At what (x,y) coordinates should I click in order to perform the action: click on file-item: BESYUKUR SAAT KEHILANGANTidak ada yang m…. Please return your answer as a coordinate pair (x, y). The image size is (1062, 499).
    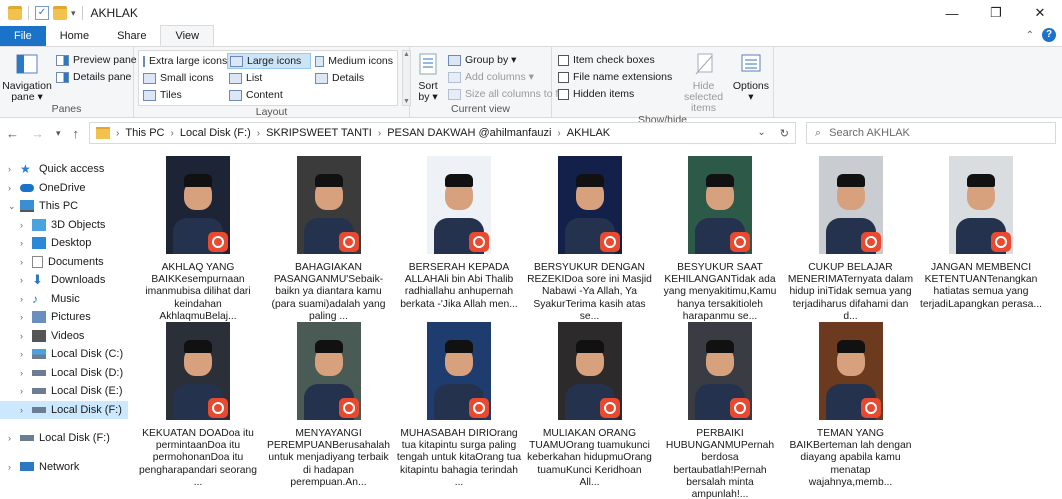
    Looking at the image, I should click on (720, 239).